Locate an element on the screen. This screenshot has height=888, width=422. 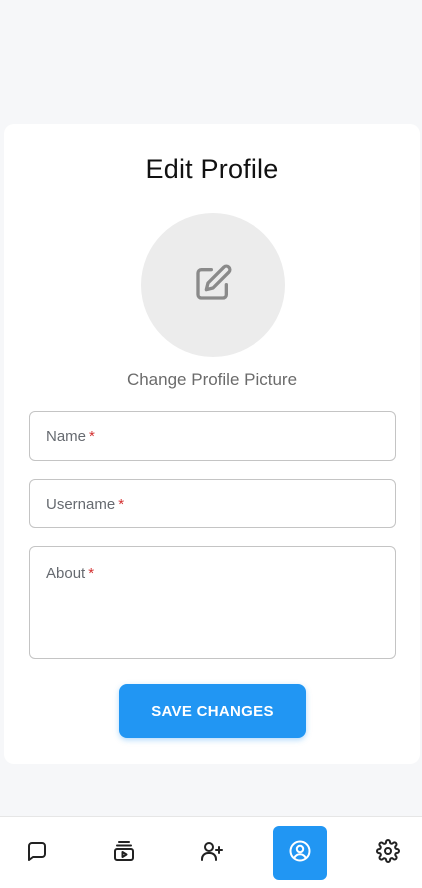
bottom-nav is located at coordinates (211, 852).